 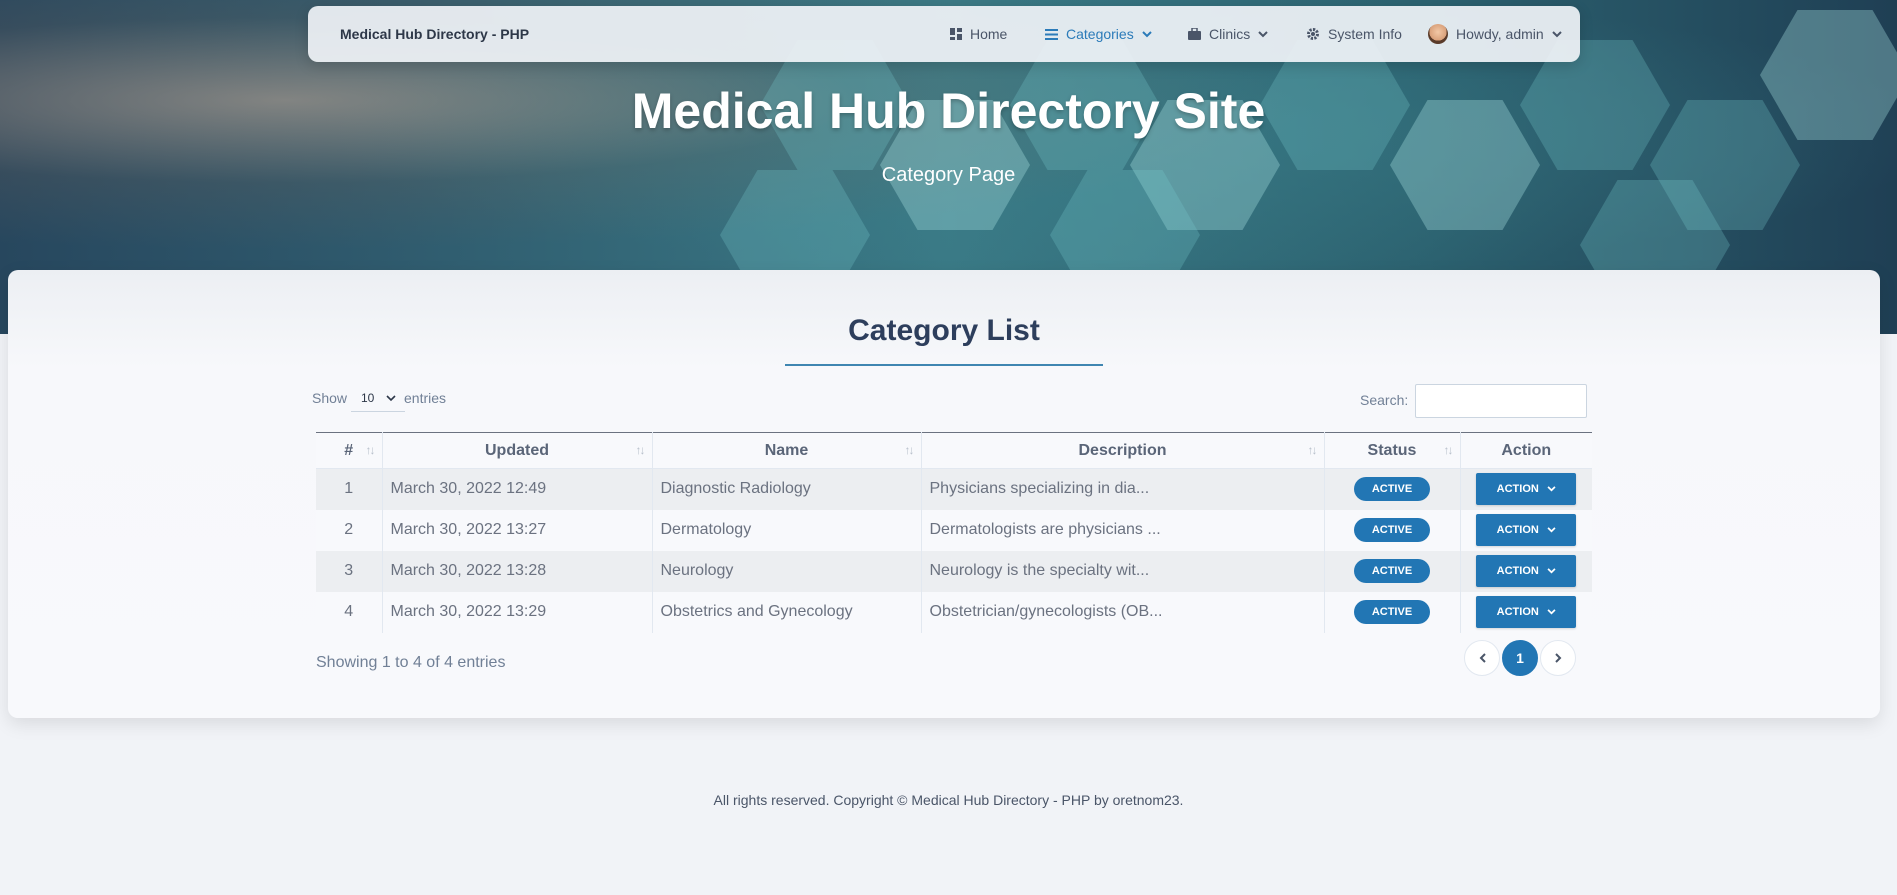 What do you see at coordinates (425, 398) in the screenshot?
I see `entries-label: entries` at bounding box center [425, 398].